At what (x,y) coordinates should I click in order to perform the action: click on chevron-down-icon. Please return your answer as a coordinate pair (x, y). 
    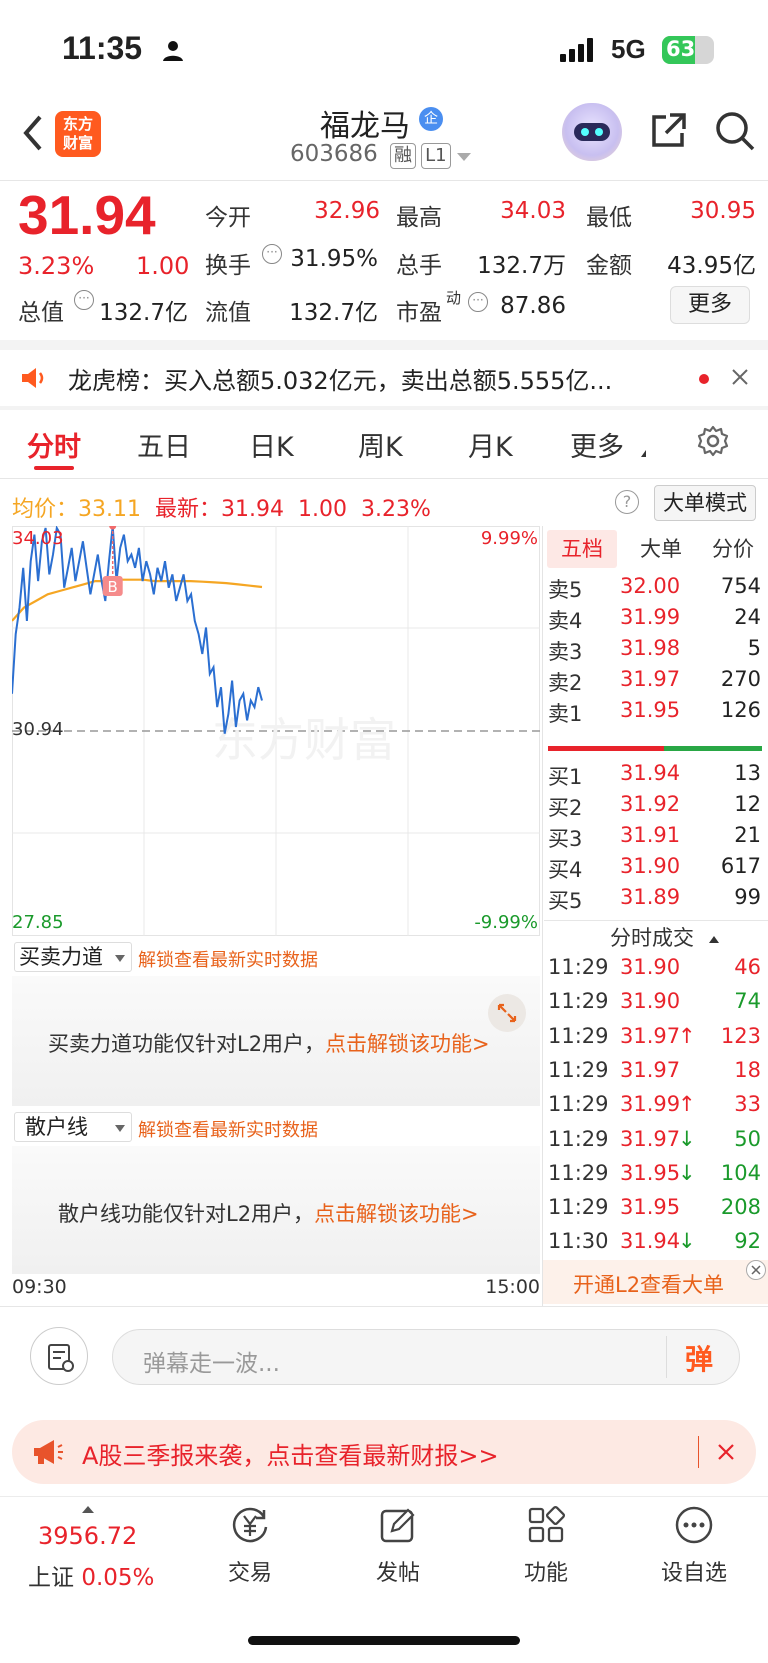
    Looking at the image, I should click on (464, 157).